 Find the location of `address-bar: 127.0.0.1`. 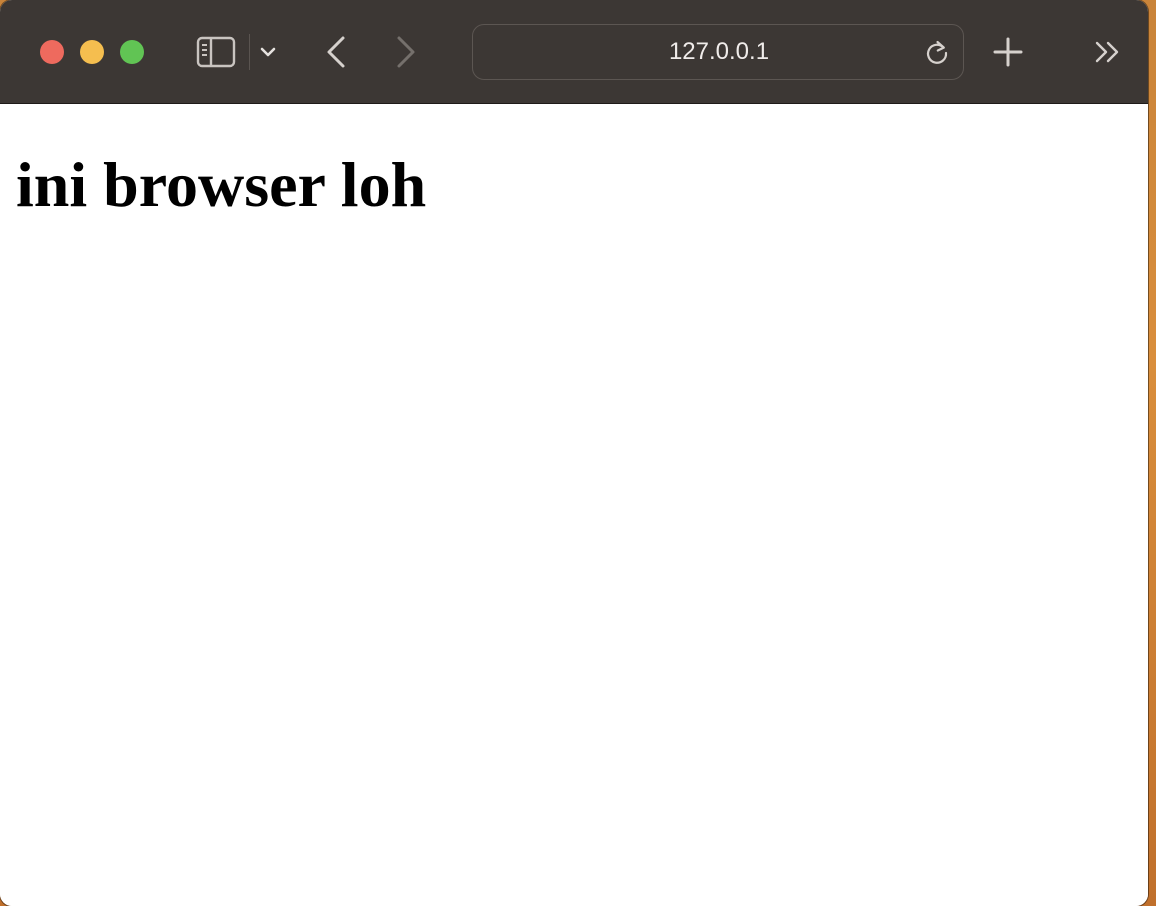

address-bar: 127.0.0.1 is located at coordinates (718, 52).